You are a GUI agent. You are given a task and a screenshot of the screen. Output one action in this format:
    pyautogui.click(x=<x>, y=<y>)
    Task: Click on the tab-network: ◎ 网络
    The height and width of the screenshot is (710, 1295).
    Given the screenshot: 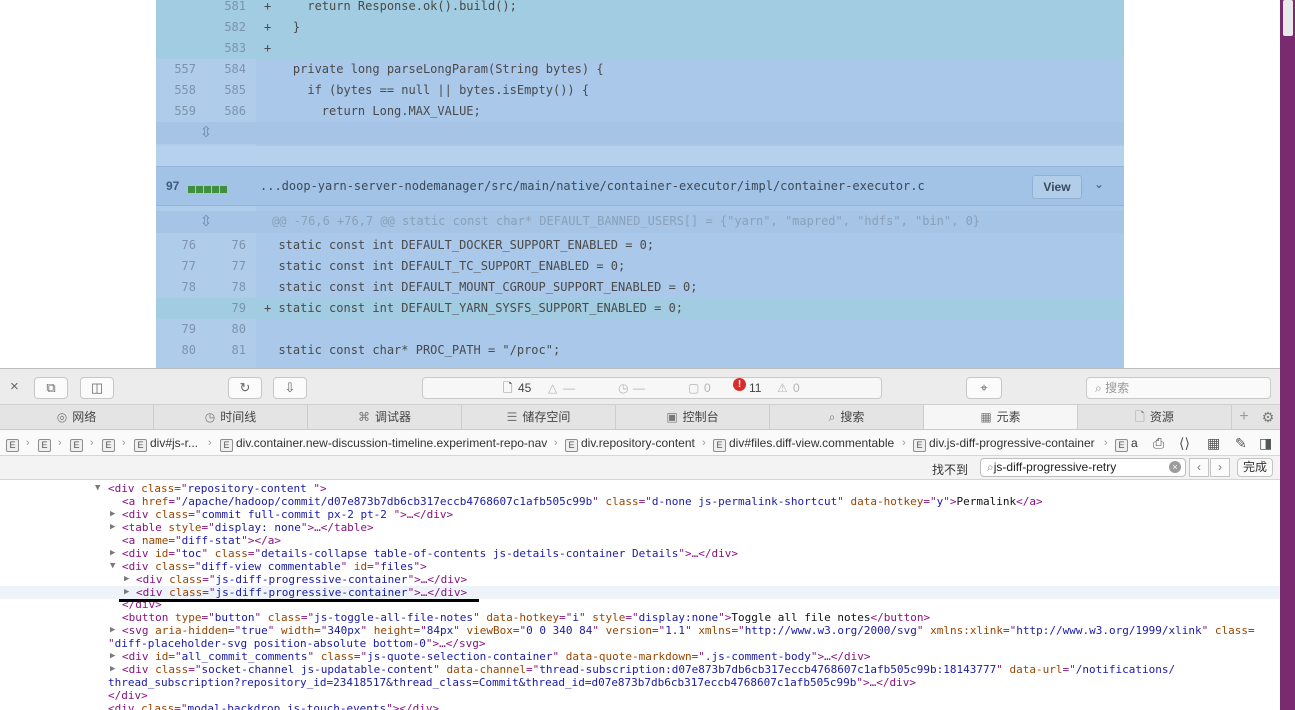 What is the action you would take?
    pyautogui.click(x=77, y=417)
    